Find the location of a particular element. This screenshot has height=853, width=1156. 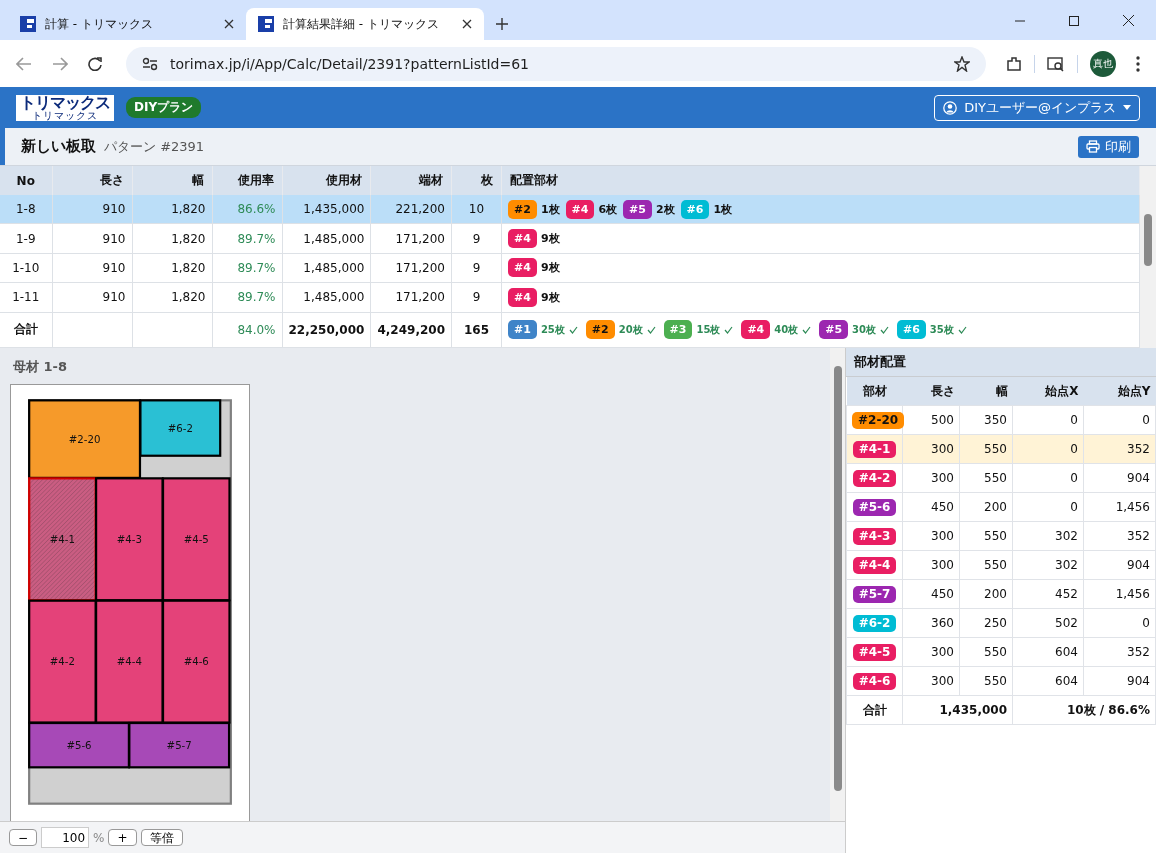

column-header: 始点Y is located at coordinates (1119, 391).